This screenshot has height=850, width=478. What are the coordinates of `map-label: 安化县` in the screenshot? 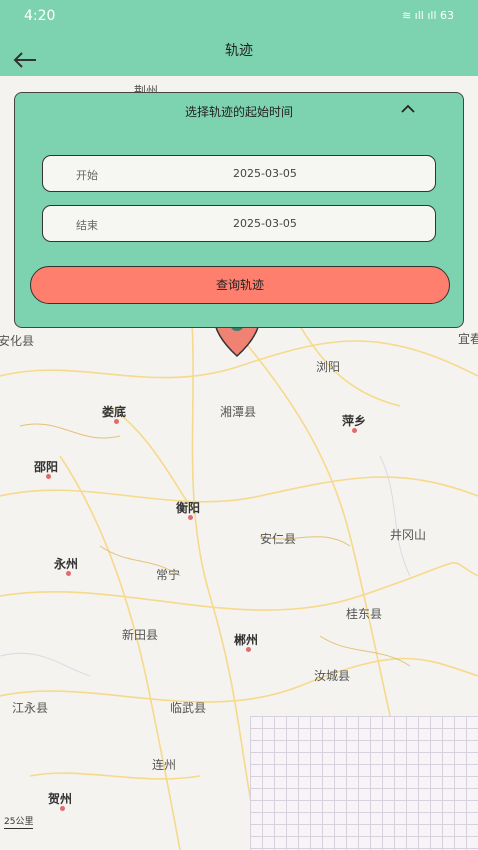 It's located at (17, 341).